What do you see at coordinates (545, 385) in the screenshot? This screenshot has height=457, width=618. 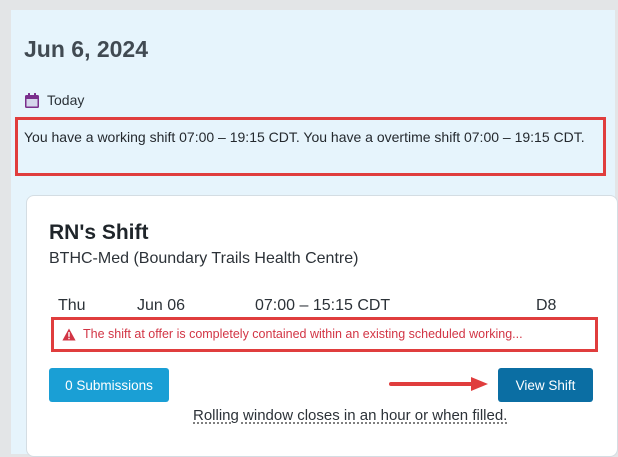 I see `view-shift-button: View Shift` at bounding box center [545, 385].